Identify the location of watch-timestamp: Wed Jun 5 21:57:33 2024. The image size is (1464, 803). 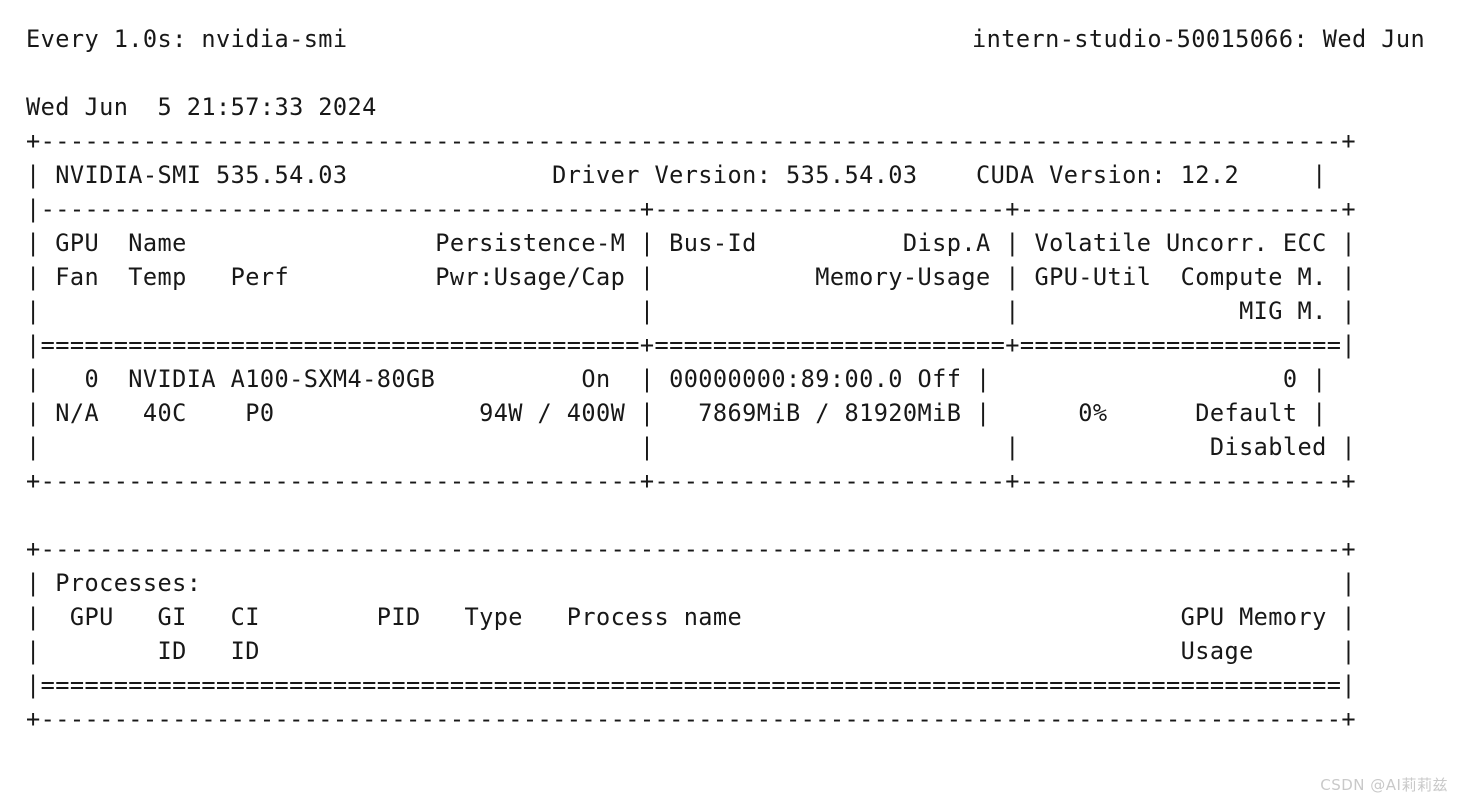
(201, 107).